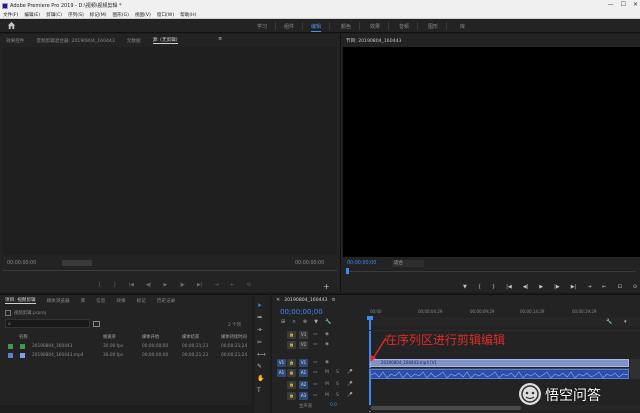 This screenshot has height=413, width=640. I want to click on timeline-vertical-scrollbar, so click(635, 369).